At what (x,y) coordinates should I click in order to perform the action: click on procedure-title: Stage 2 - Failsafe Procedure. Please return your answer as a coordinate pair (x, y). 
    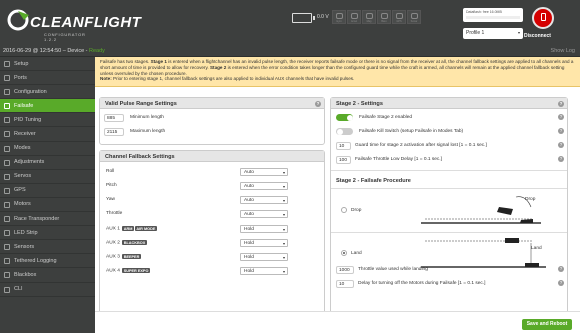
    Looking at the image, I should click on (373, 181).